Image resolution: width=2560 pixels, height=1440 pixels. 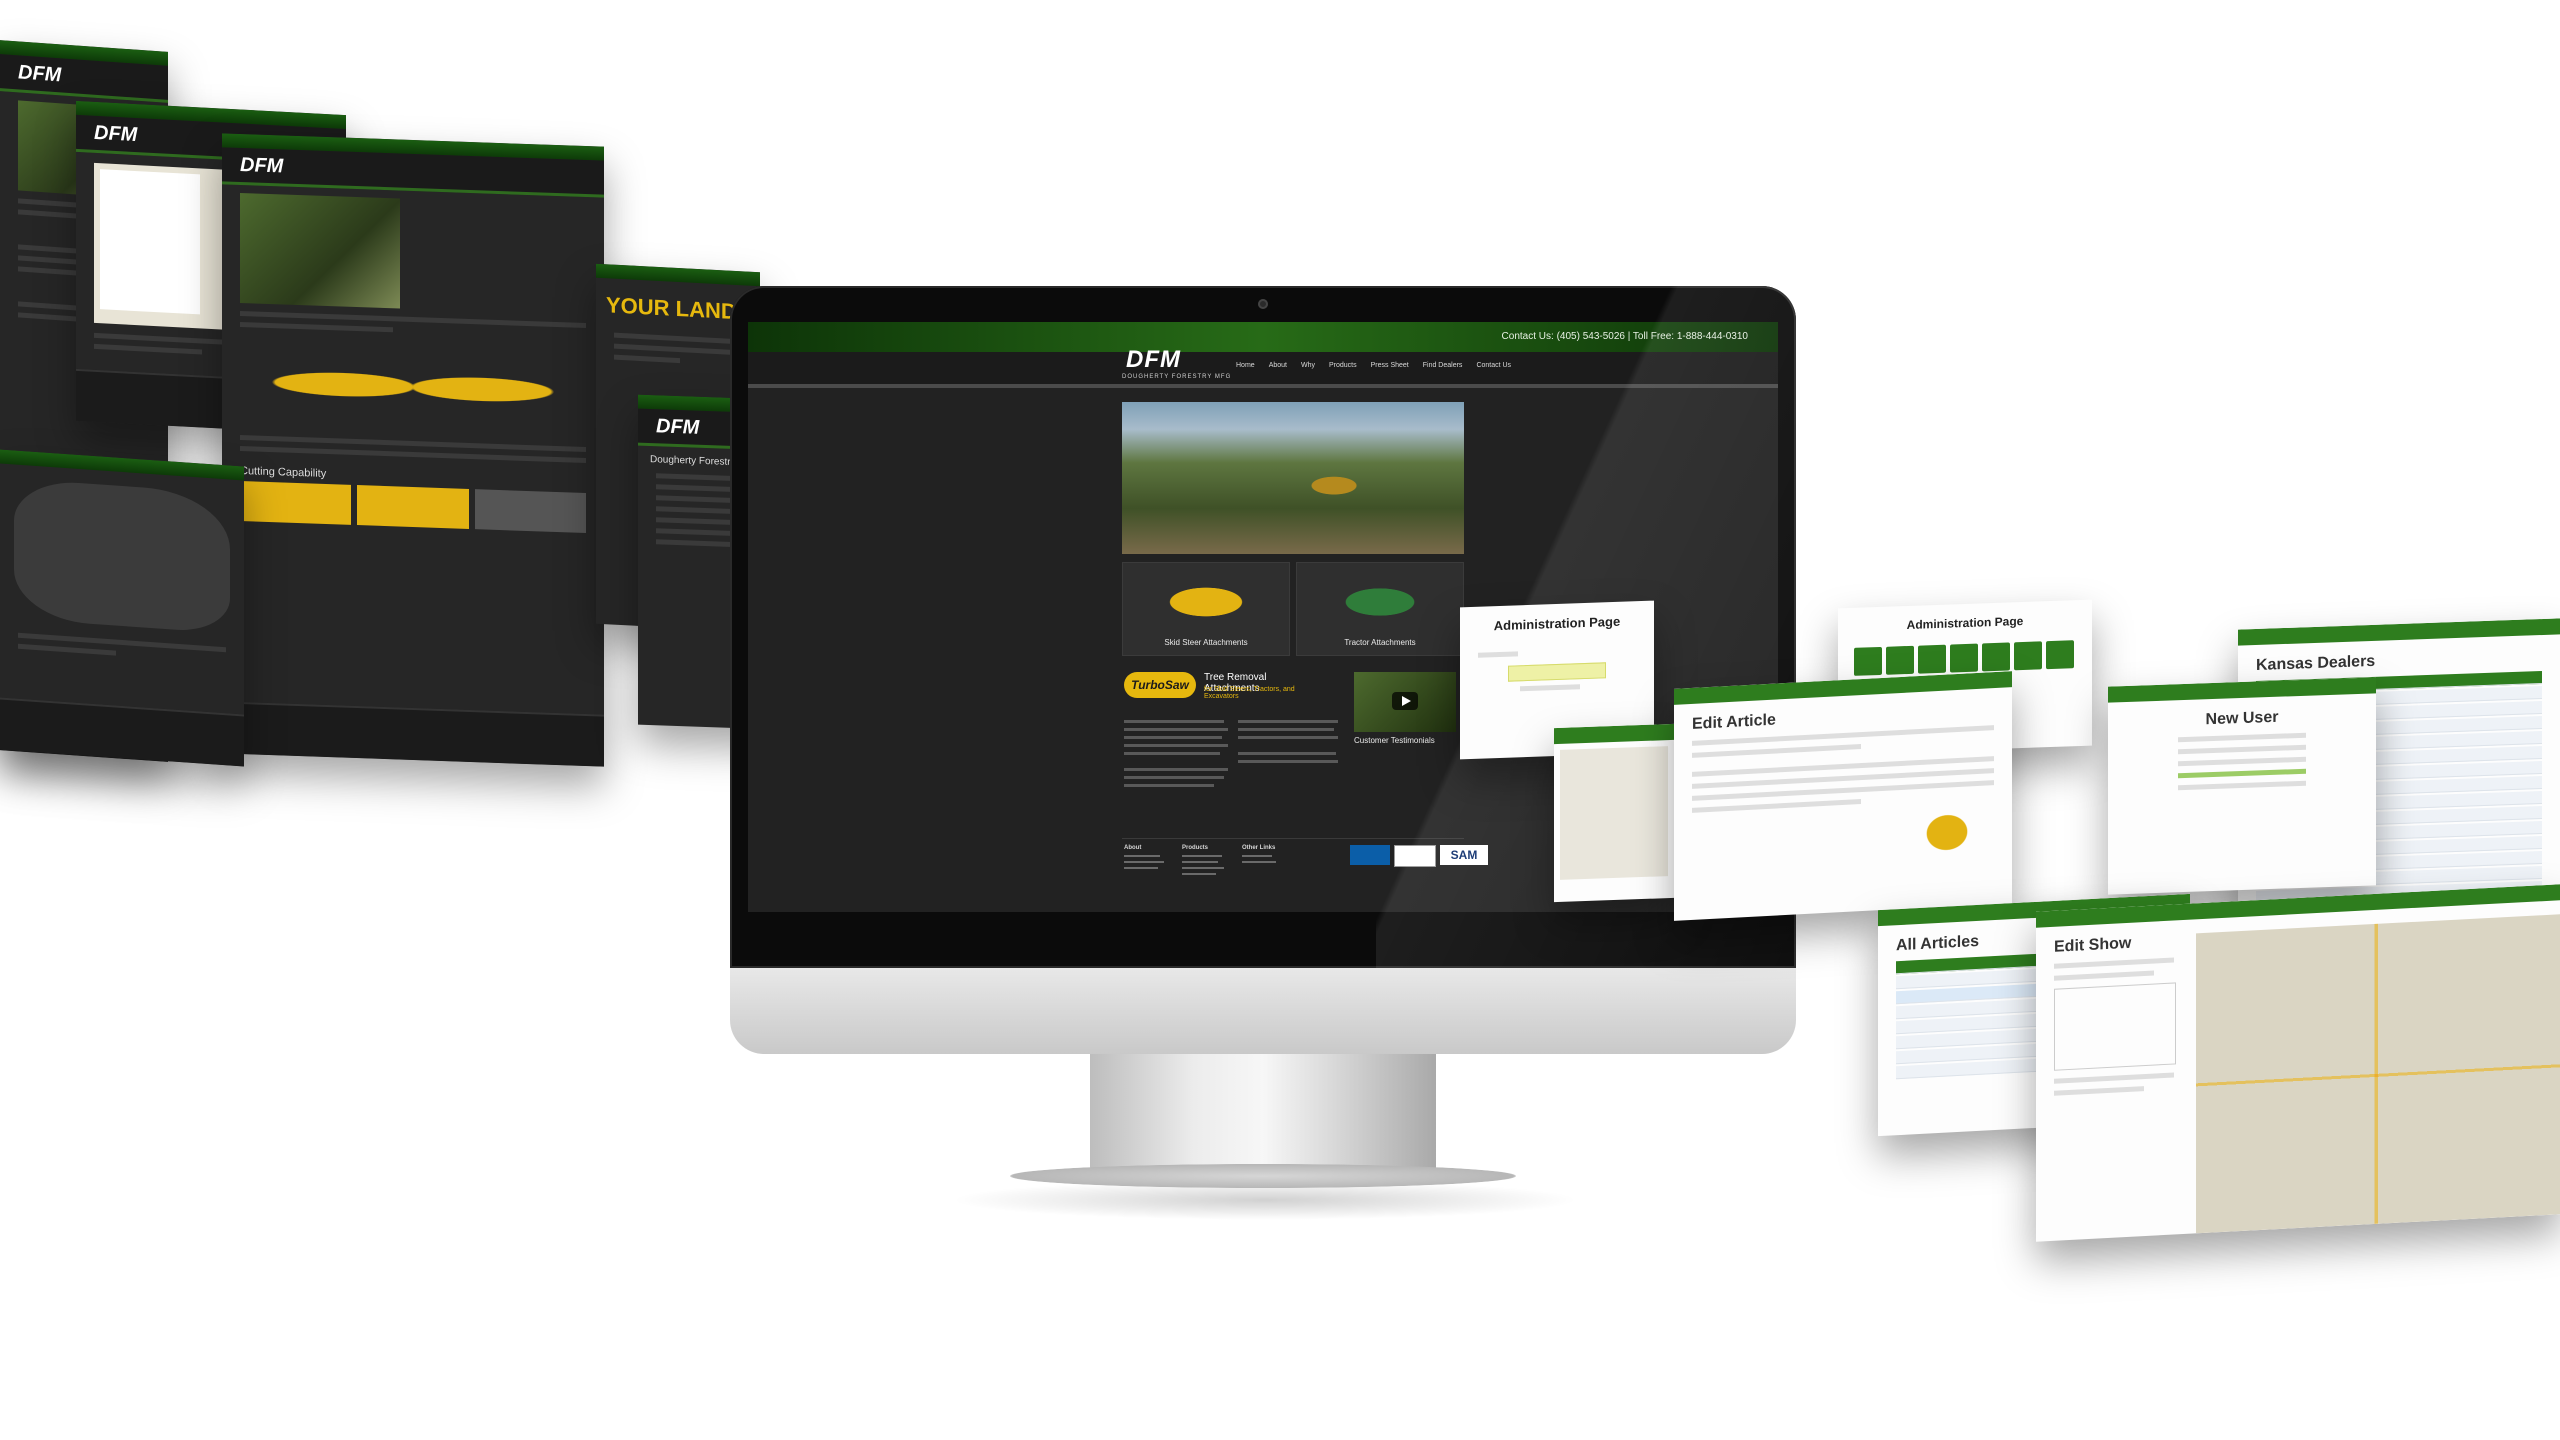 I want to click on nav-about: About, so click(x=1278, y=365).